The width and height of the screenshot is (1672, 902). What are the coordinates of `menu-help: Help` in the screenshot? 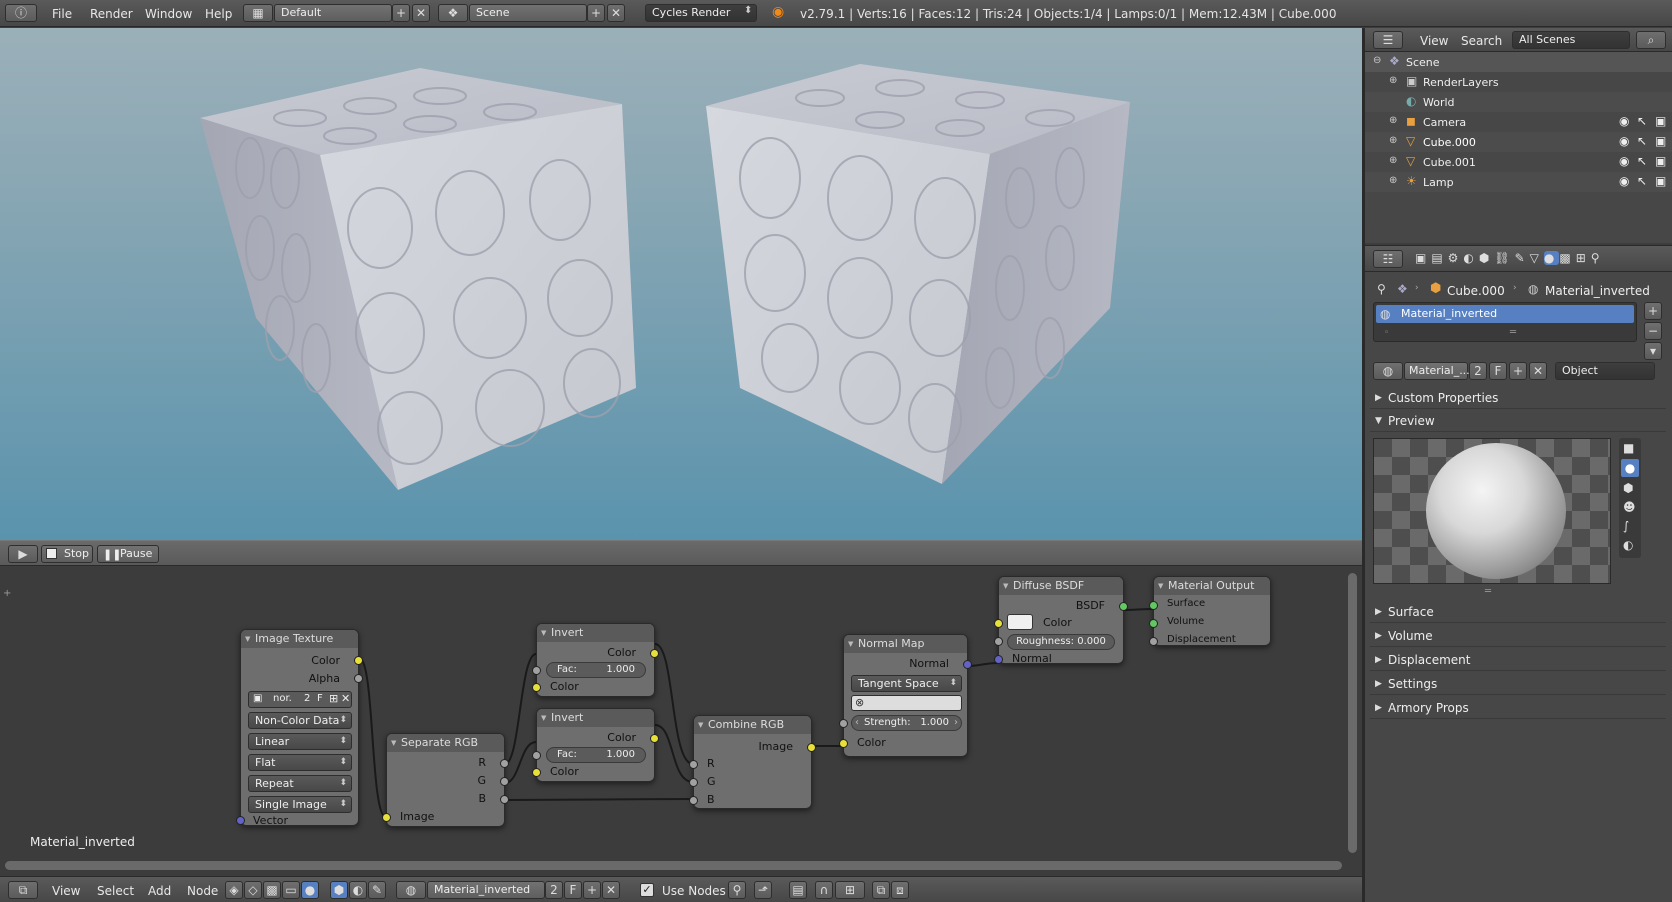 It's located at (218, 14).